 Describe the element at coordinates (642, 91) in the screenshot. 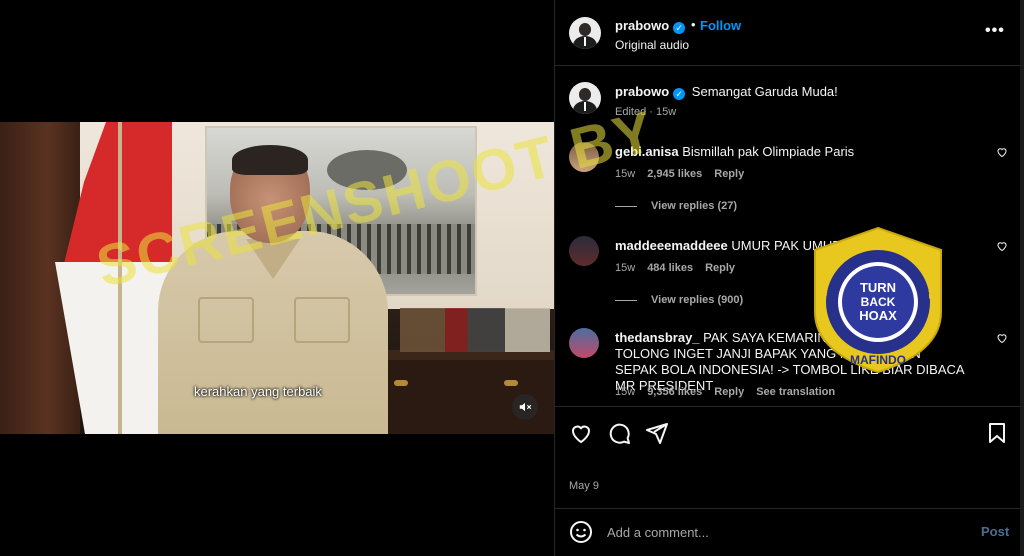

I see `caption-username: prabowo` at that location.